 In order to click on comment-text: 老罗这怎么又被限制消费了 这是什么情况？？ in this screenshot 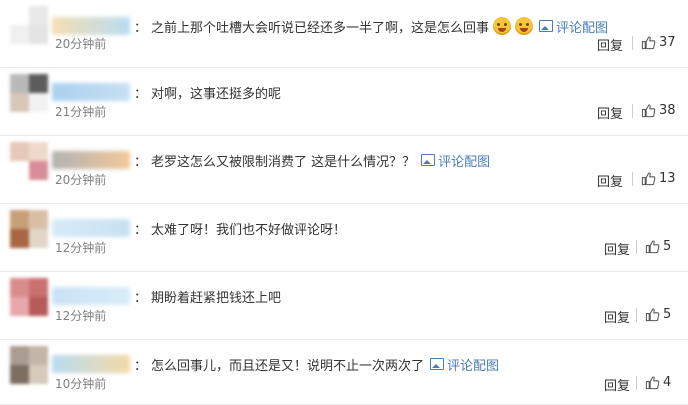, I will do `click(283, 162)`.